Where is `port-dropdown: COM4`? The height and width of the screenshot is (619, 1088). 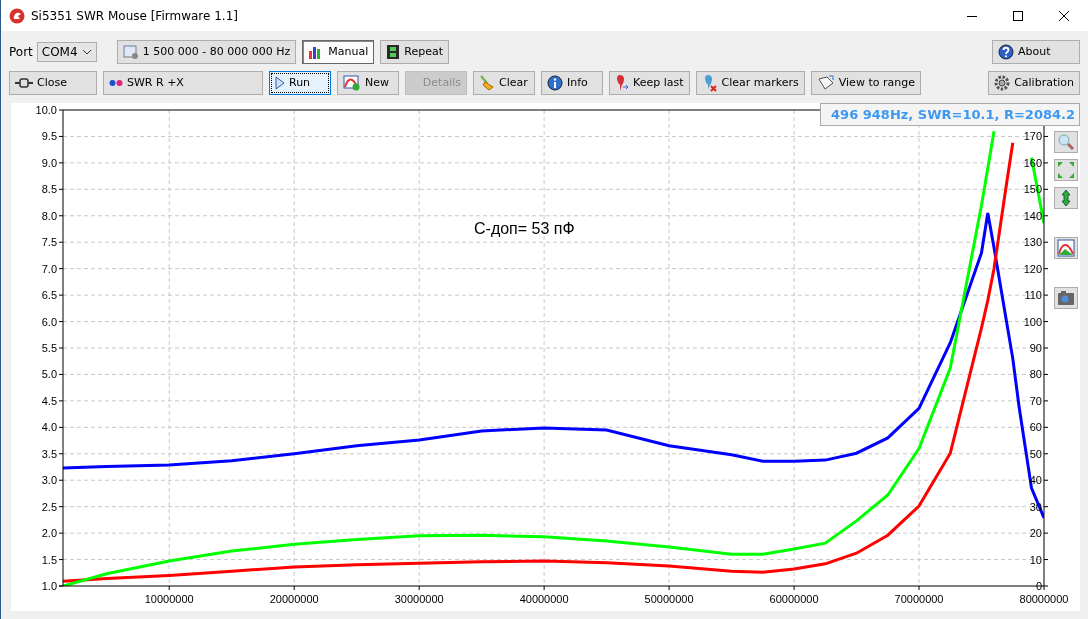 port-dropdown: COM4 is located at coordinates (66, 51).